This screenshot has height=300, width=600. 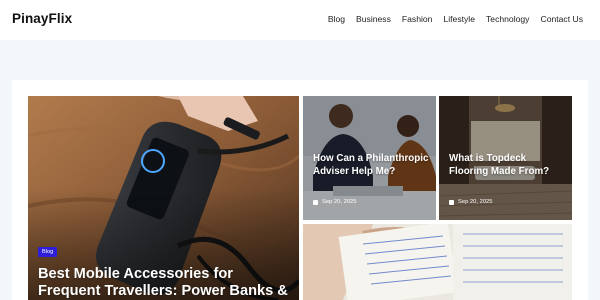 I want to click on post-image, so click(x=437, y=262).